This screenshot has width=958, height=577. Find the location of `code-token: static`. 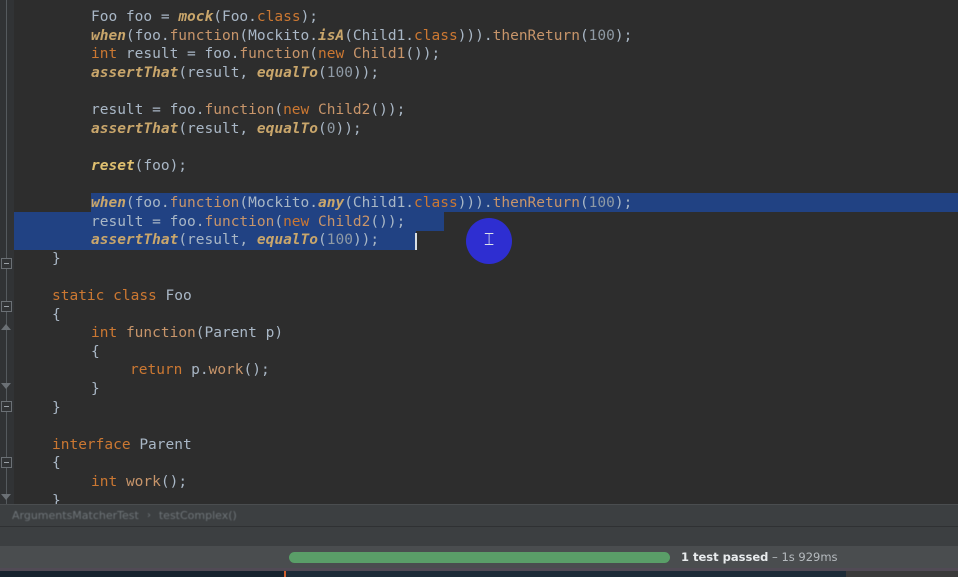

code-token: static is located at coordinates (78, 296).